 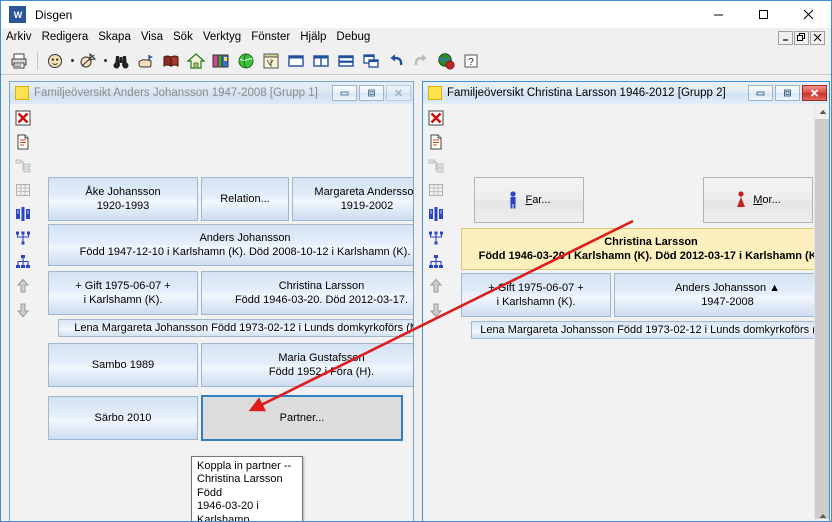 I want to click on globe-icon, so click(x=246, y=61).